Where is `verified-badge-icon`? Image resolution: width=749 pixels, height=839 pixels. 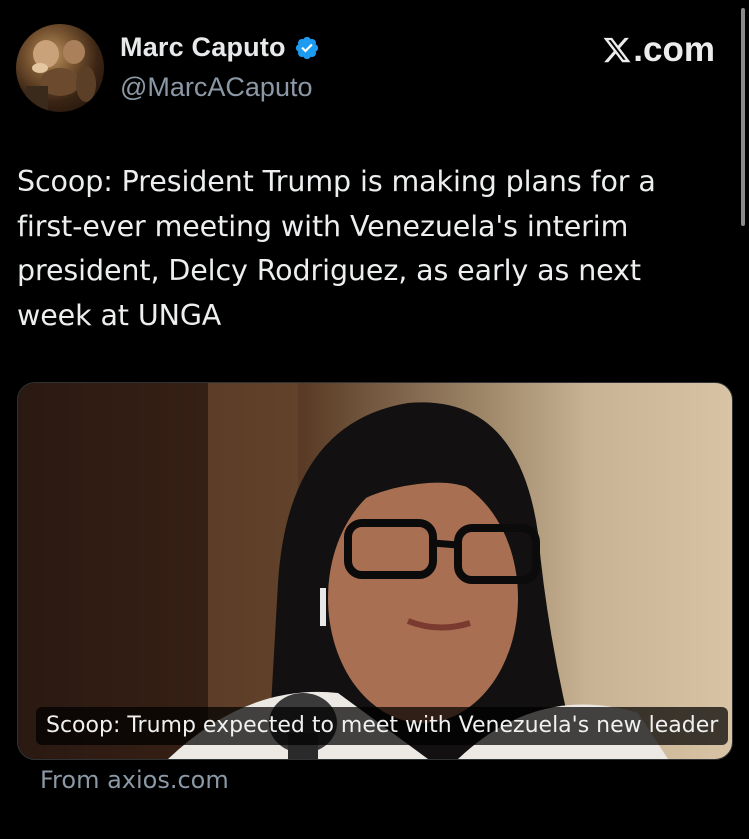 verified-badge-icon is located at coordinates (307, 48).